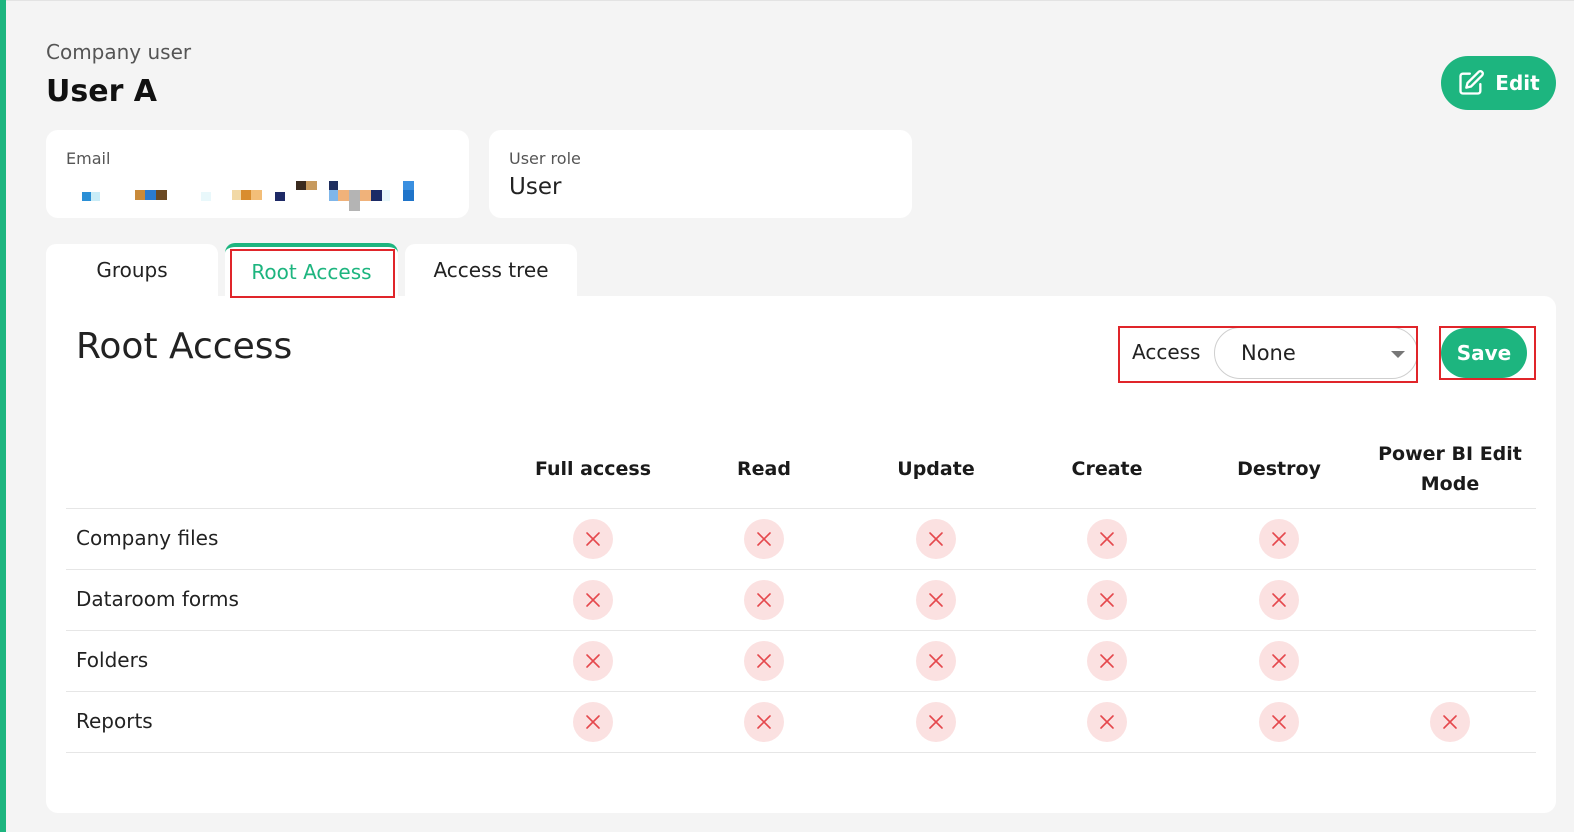 The width and height of the screenshot is (1574, 832). I want to click on column-header-power-bi-edit-mode: Power BI Edit Mode, so click(1450, 469).